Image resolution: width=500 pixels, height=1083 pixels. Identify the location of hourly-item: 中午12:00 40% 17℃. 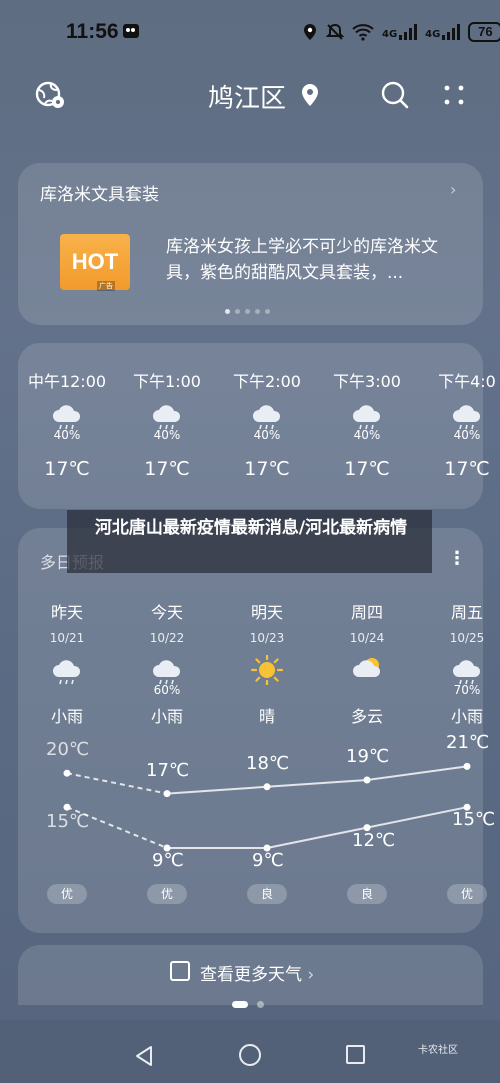
(67, 424).